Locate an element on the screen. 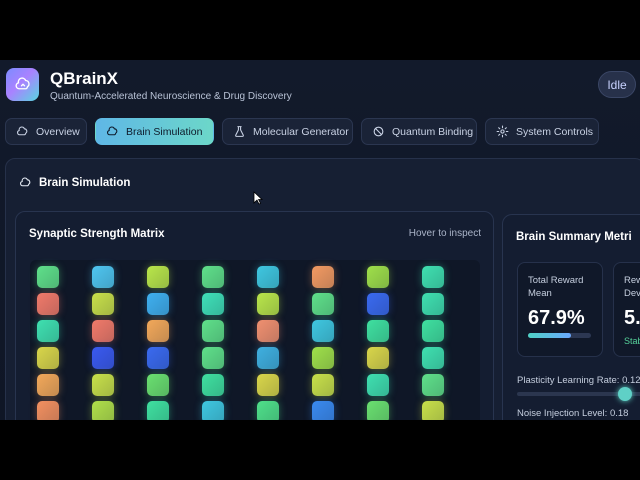 This screenshot has height=480, width=640. tab-molecular-generator: Molecular Generator is located at coordinates (287, 131).